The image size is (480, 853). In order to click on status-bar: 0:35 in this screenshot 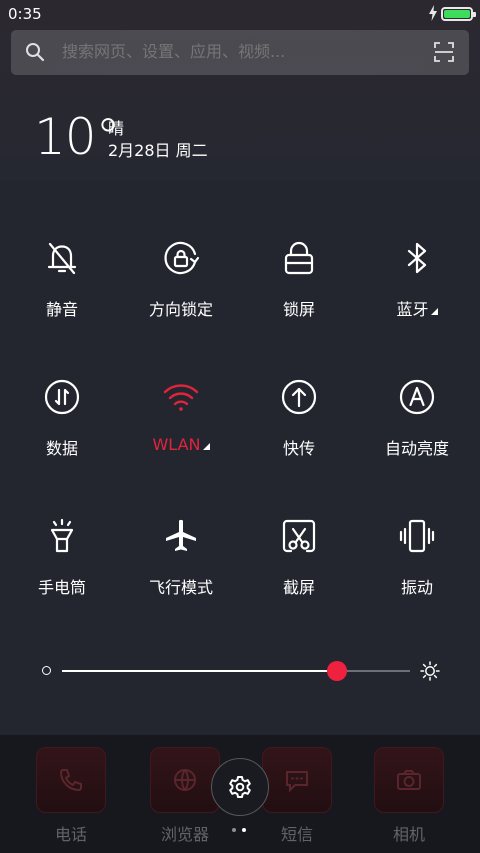, I will do `click(240, 14)`.